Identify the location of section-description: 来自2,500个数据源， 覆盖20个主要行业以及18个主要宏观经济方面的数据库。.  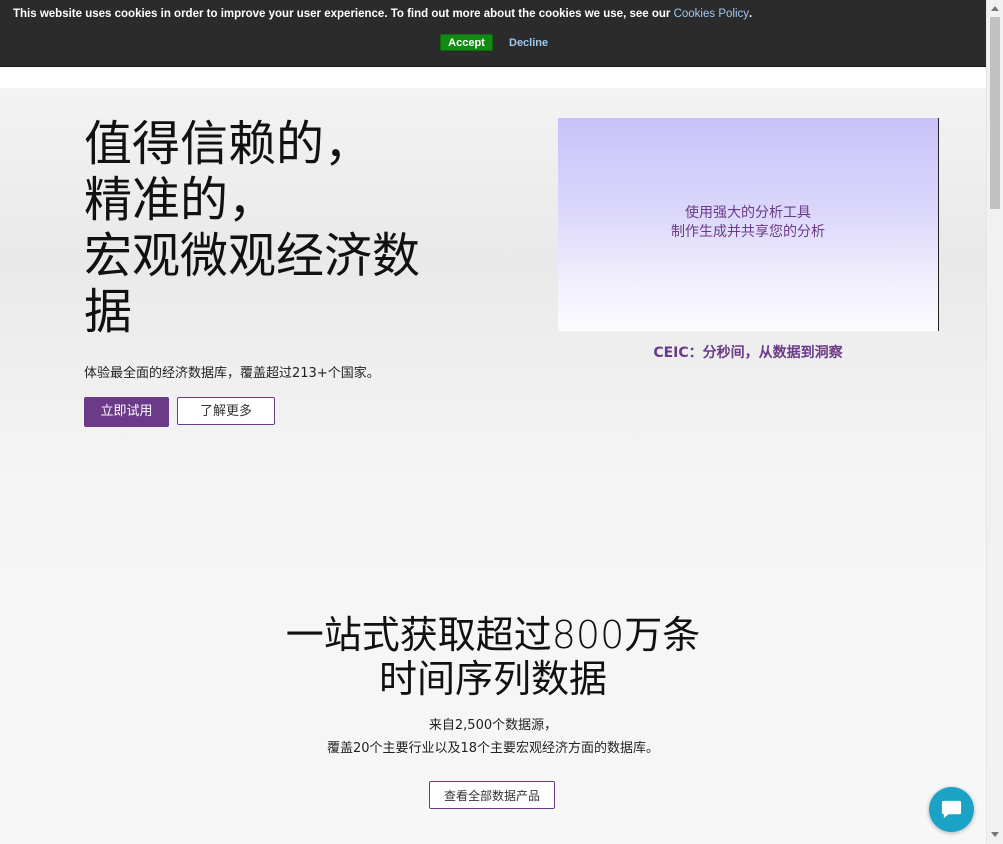
(493, 737).